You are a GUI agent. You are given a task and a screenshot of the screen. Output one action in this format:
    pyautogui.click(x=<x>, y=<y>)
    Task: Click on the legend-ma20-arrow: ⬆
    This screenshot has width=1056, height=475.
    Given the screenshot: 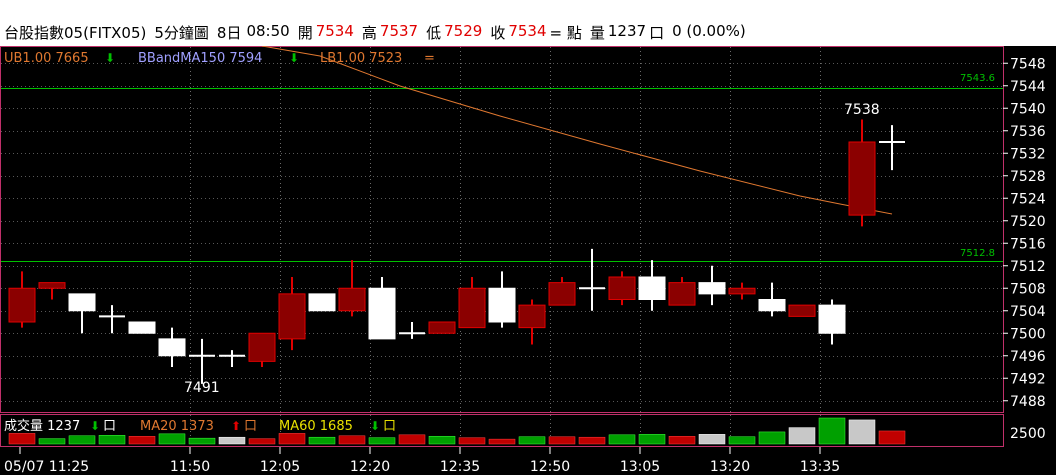 What is the action you would take?
    pyautogui.click(x=236, y=426)
    